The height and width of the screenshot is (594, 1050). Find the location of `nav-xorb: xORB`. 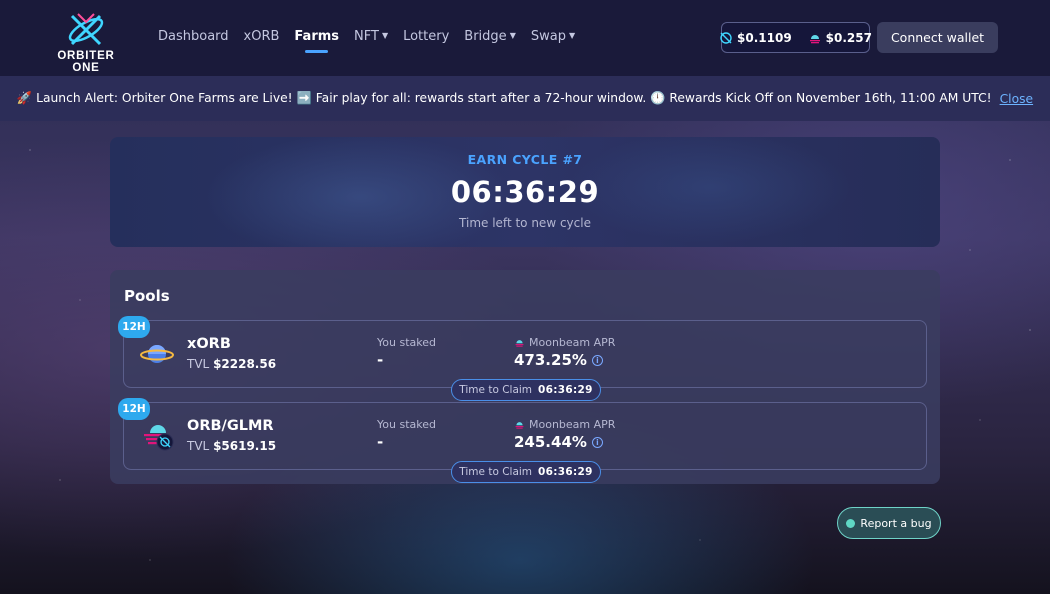

nav-xorb: xORB is located at coordinates (262, 36).